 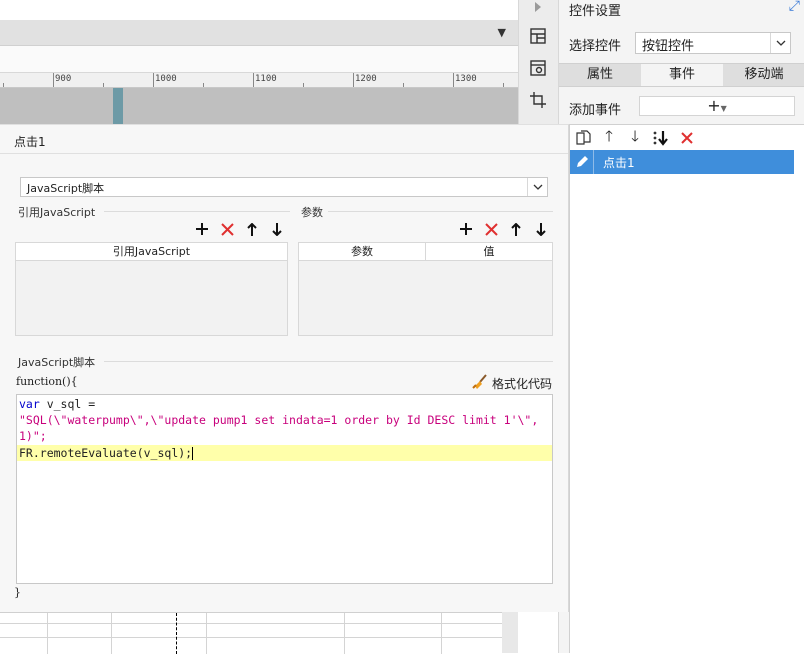 I want to click on move-down-icon: 🡓, so click(x=635, y=137).